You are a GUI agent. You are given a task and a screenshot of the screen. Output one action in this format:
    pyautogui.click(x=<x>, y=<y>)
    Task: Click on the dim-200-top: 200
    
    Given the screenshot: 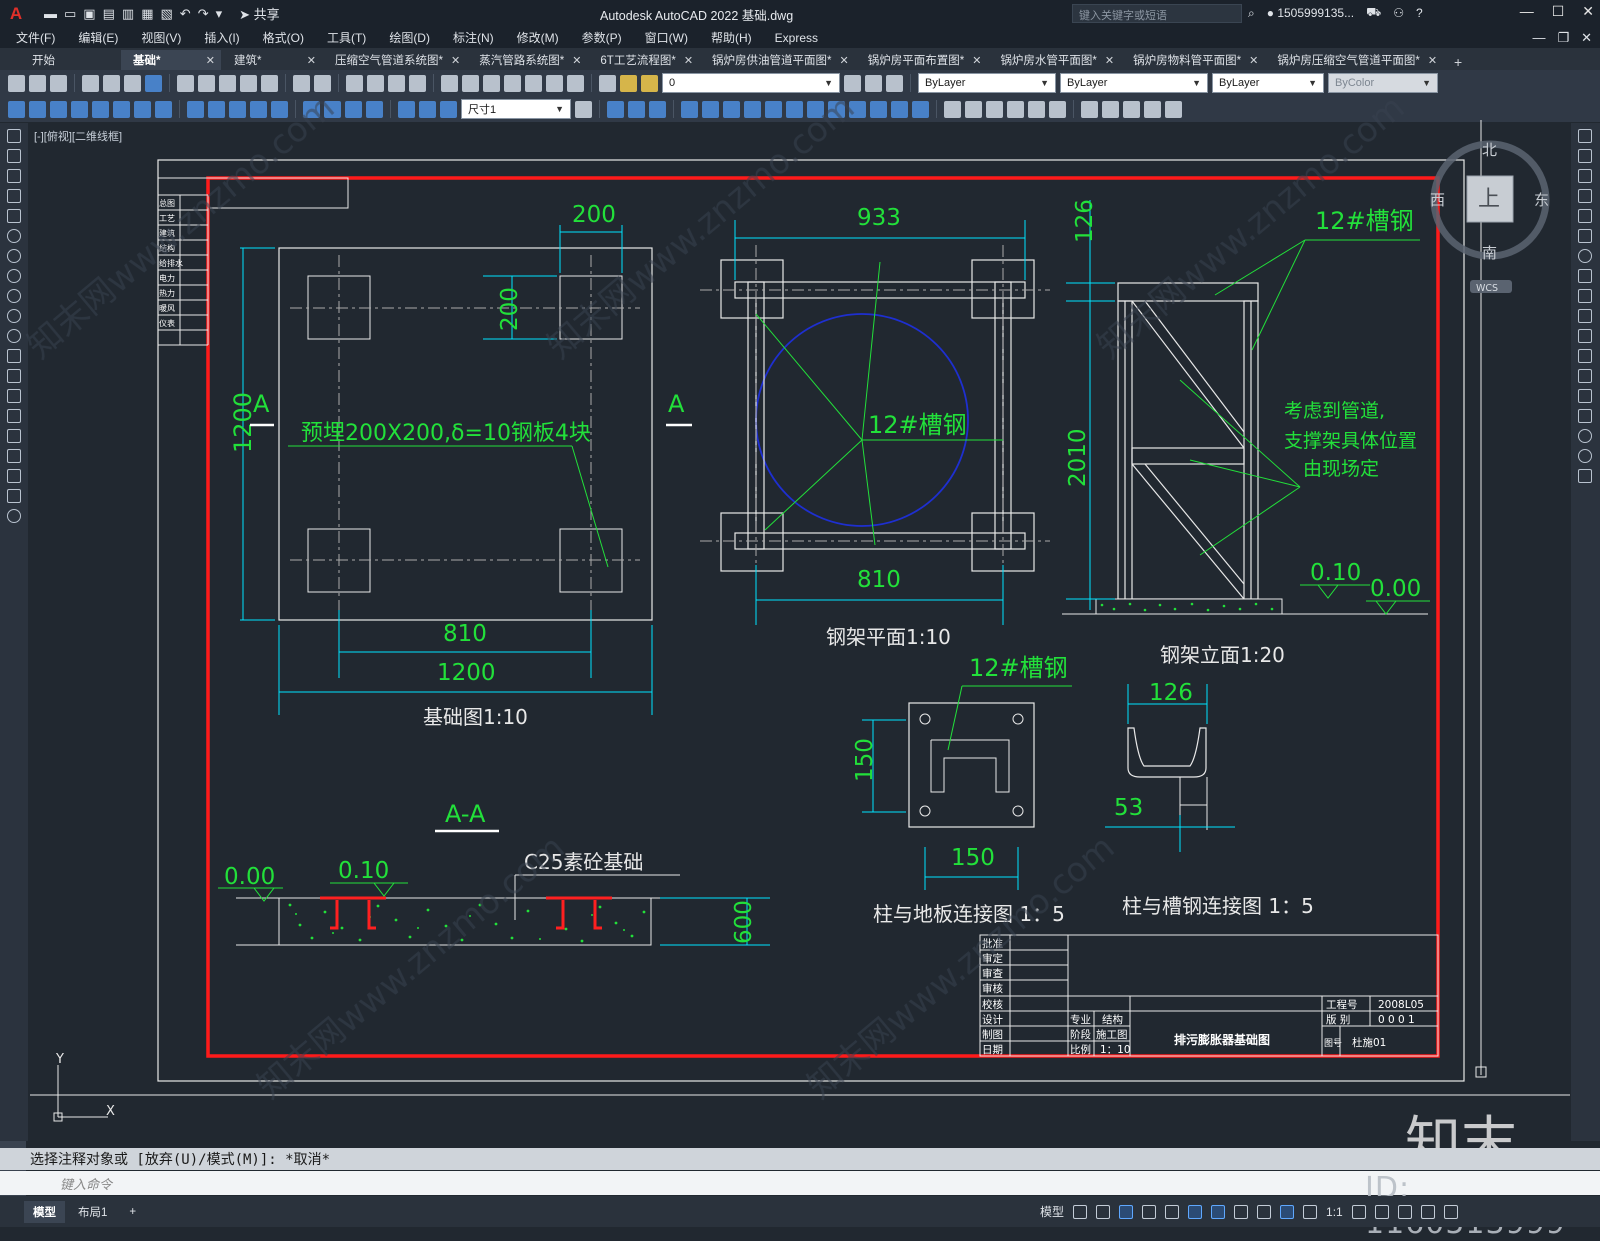 What is the action you would take?
    pyautogui.click(x=594, y=215)
    